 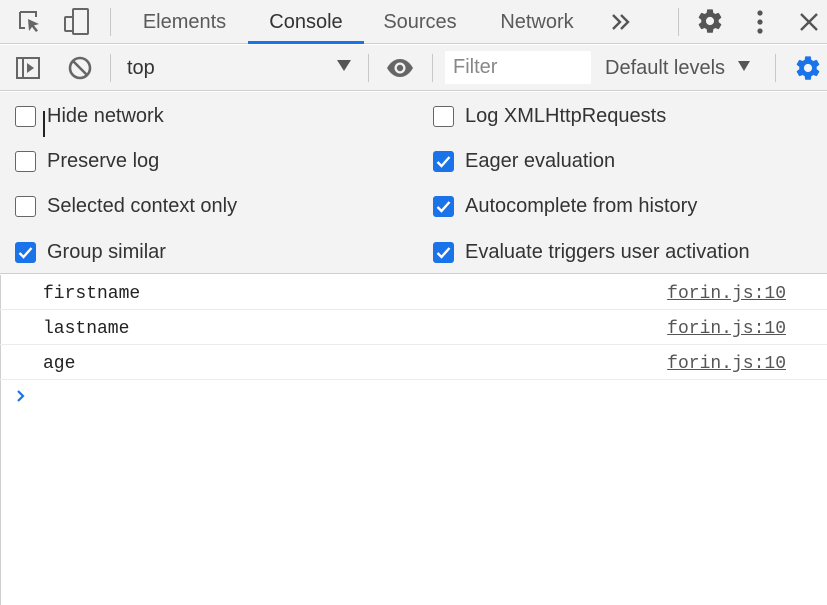 I want to click on checkbox-evaluate-triggers-user-activation, so click(x=443, y=252).